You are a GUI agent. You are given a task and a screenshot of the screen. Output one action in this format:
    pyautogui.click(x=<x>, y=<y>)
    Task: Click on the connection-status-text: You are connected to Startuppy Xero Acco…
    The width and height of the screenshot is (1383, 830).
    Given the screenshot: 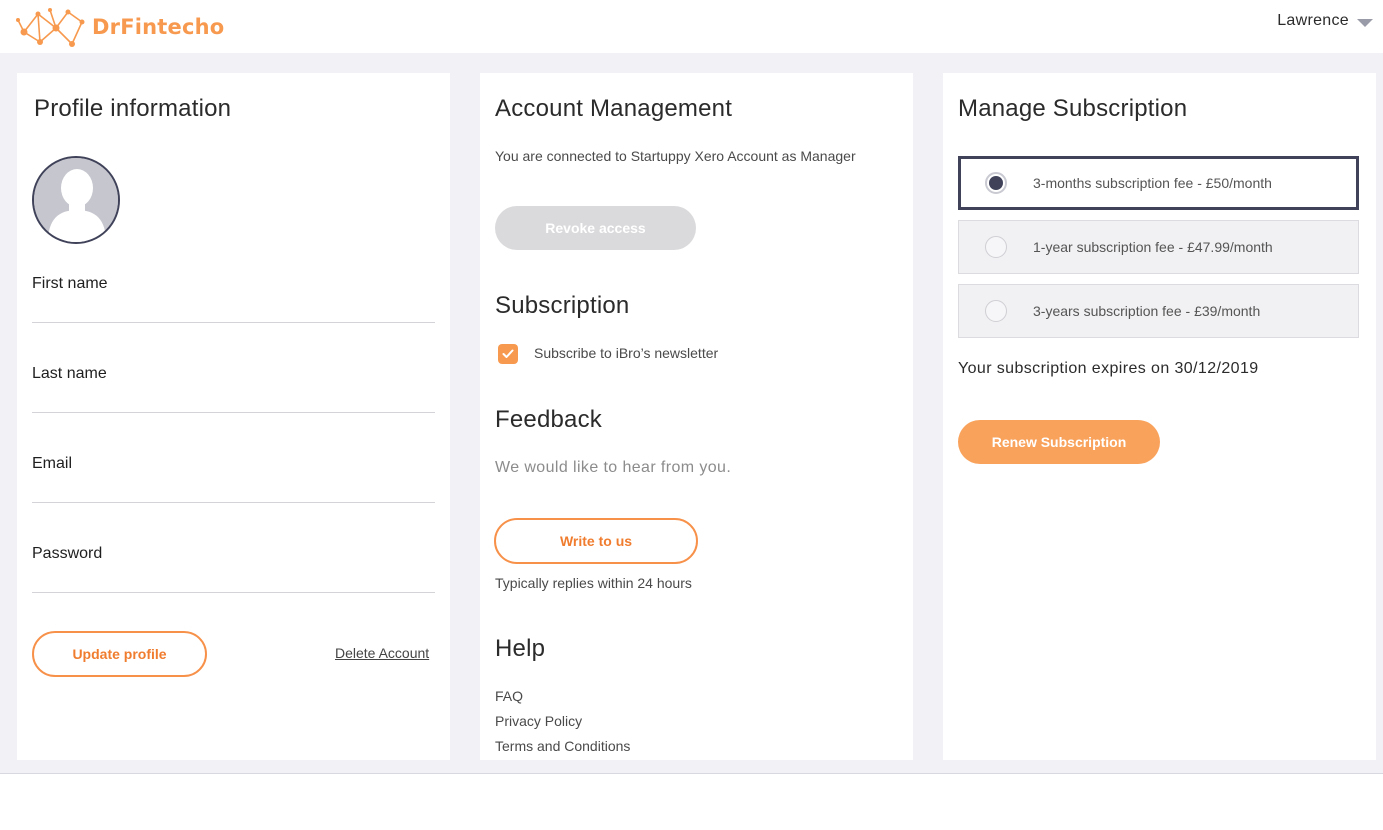 What is the action you would take?
    pyautogui.click(x=675, y=156)
    